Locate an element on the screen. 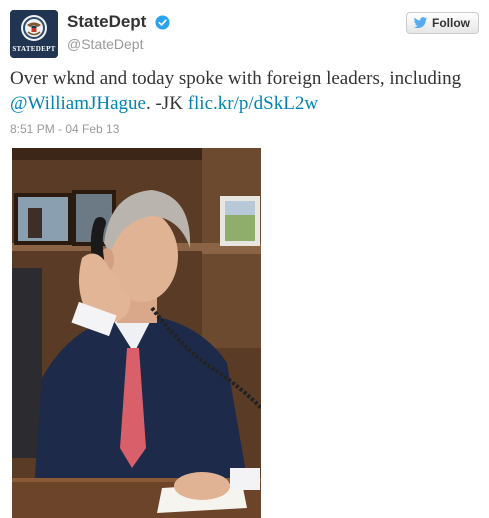 Image resolution: width=489 pixels, height=518 pixels. follow-label: Follow is located at coordinates (451, 23).